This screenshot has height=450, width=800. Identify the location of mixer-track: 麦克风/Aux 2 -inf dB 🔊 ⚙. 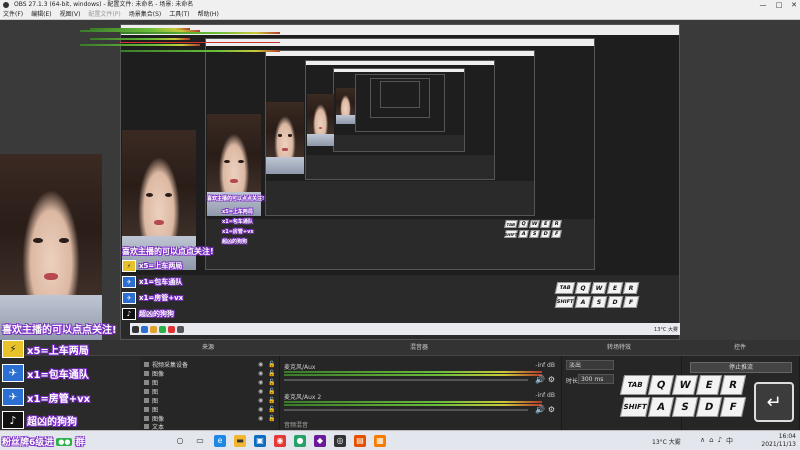
(420, 405).